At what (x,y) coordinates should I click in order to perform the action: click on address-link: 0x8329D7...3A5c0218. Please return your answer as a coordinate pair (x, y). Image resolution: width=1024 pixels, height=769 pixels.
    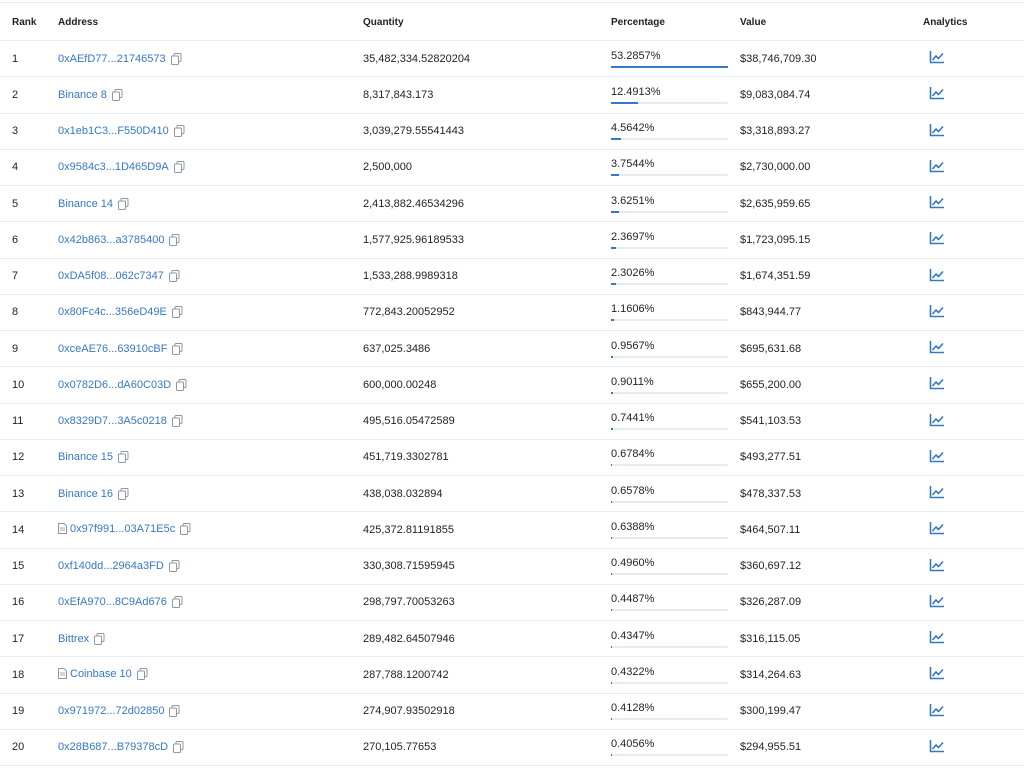
    Looking at the image, I should click on (112, 421).